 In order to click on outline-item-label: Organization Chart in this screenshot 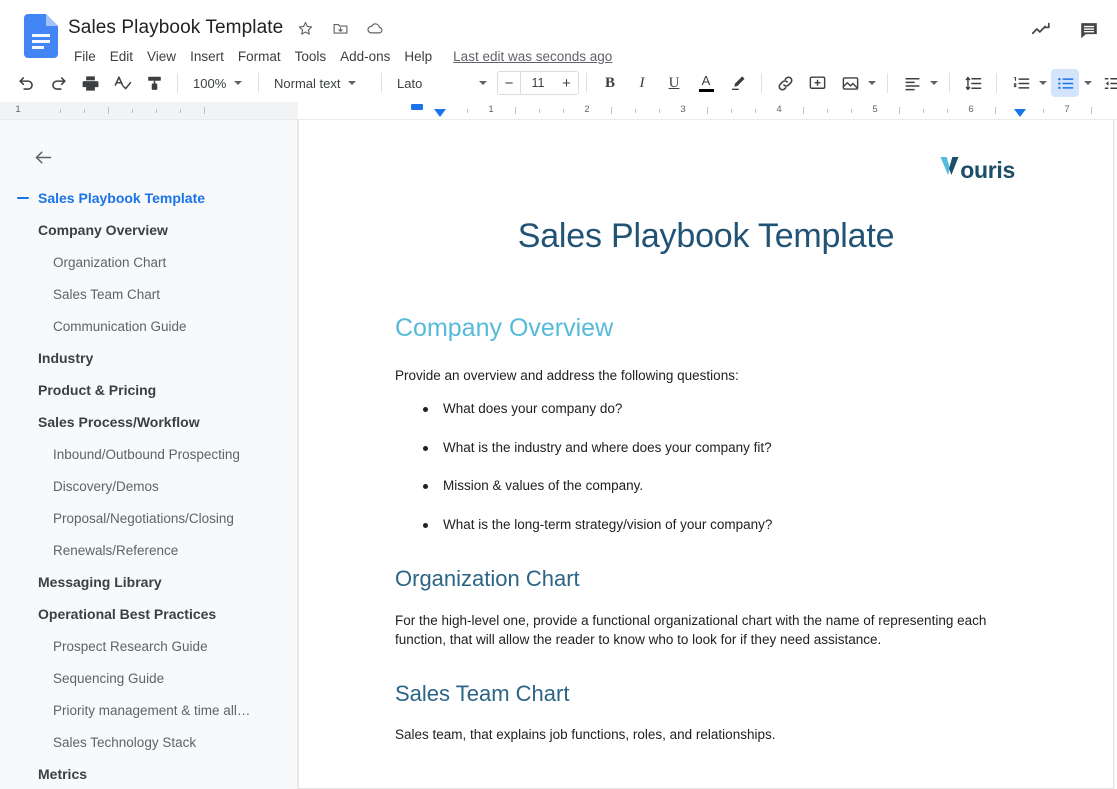, I will do `click(110, 262)`.